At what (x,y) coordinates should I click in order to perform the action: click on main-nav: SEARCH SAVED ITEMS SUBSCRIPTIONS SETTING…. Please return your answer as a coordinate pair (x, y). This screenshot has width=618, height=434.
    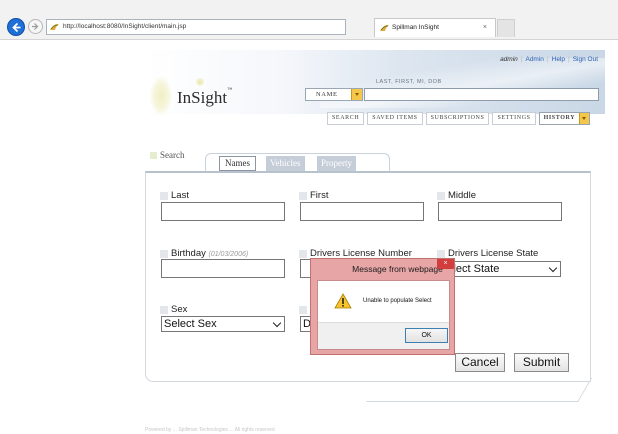
    Looking at the image, I should click on (459, 118).